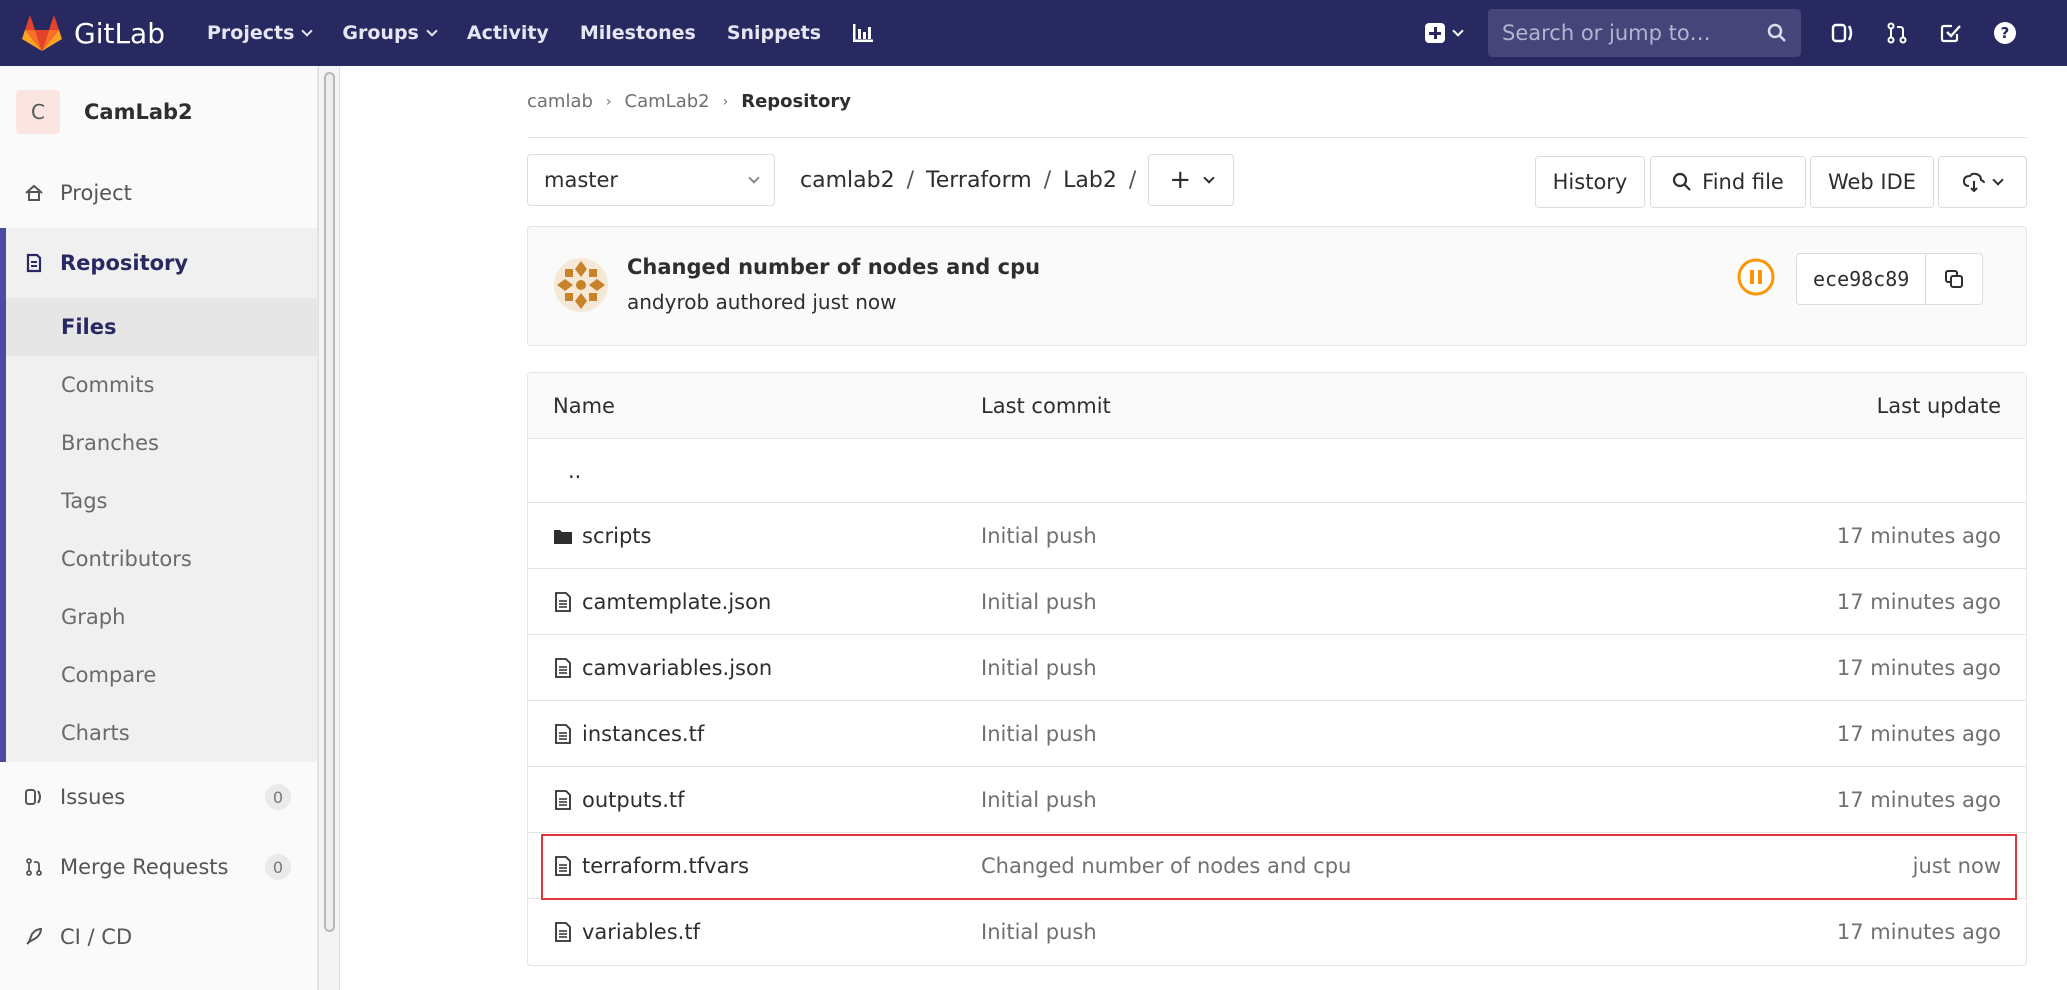  I want to click on sidebar-project-header: C CamLab2, so click(158, 112).